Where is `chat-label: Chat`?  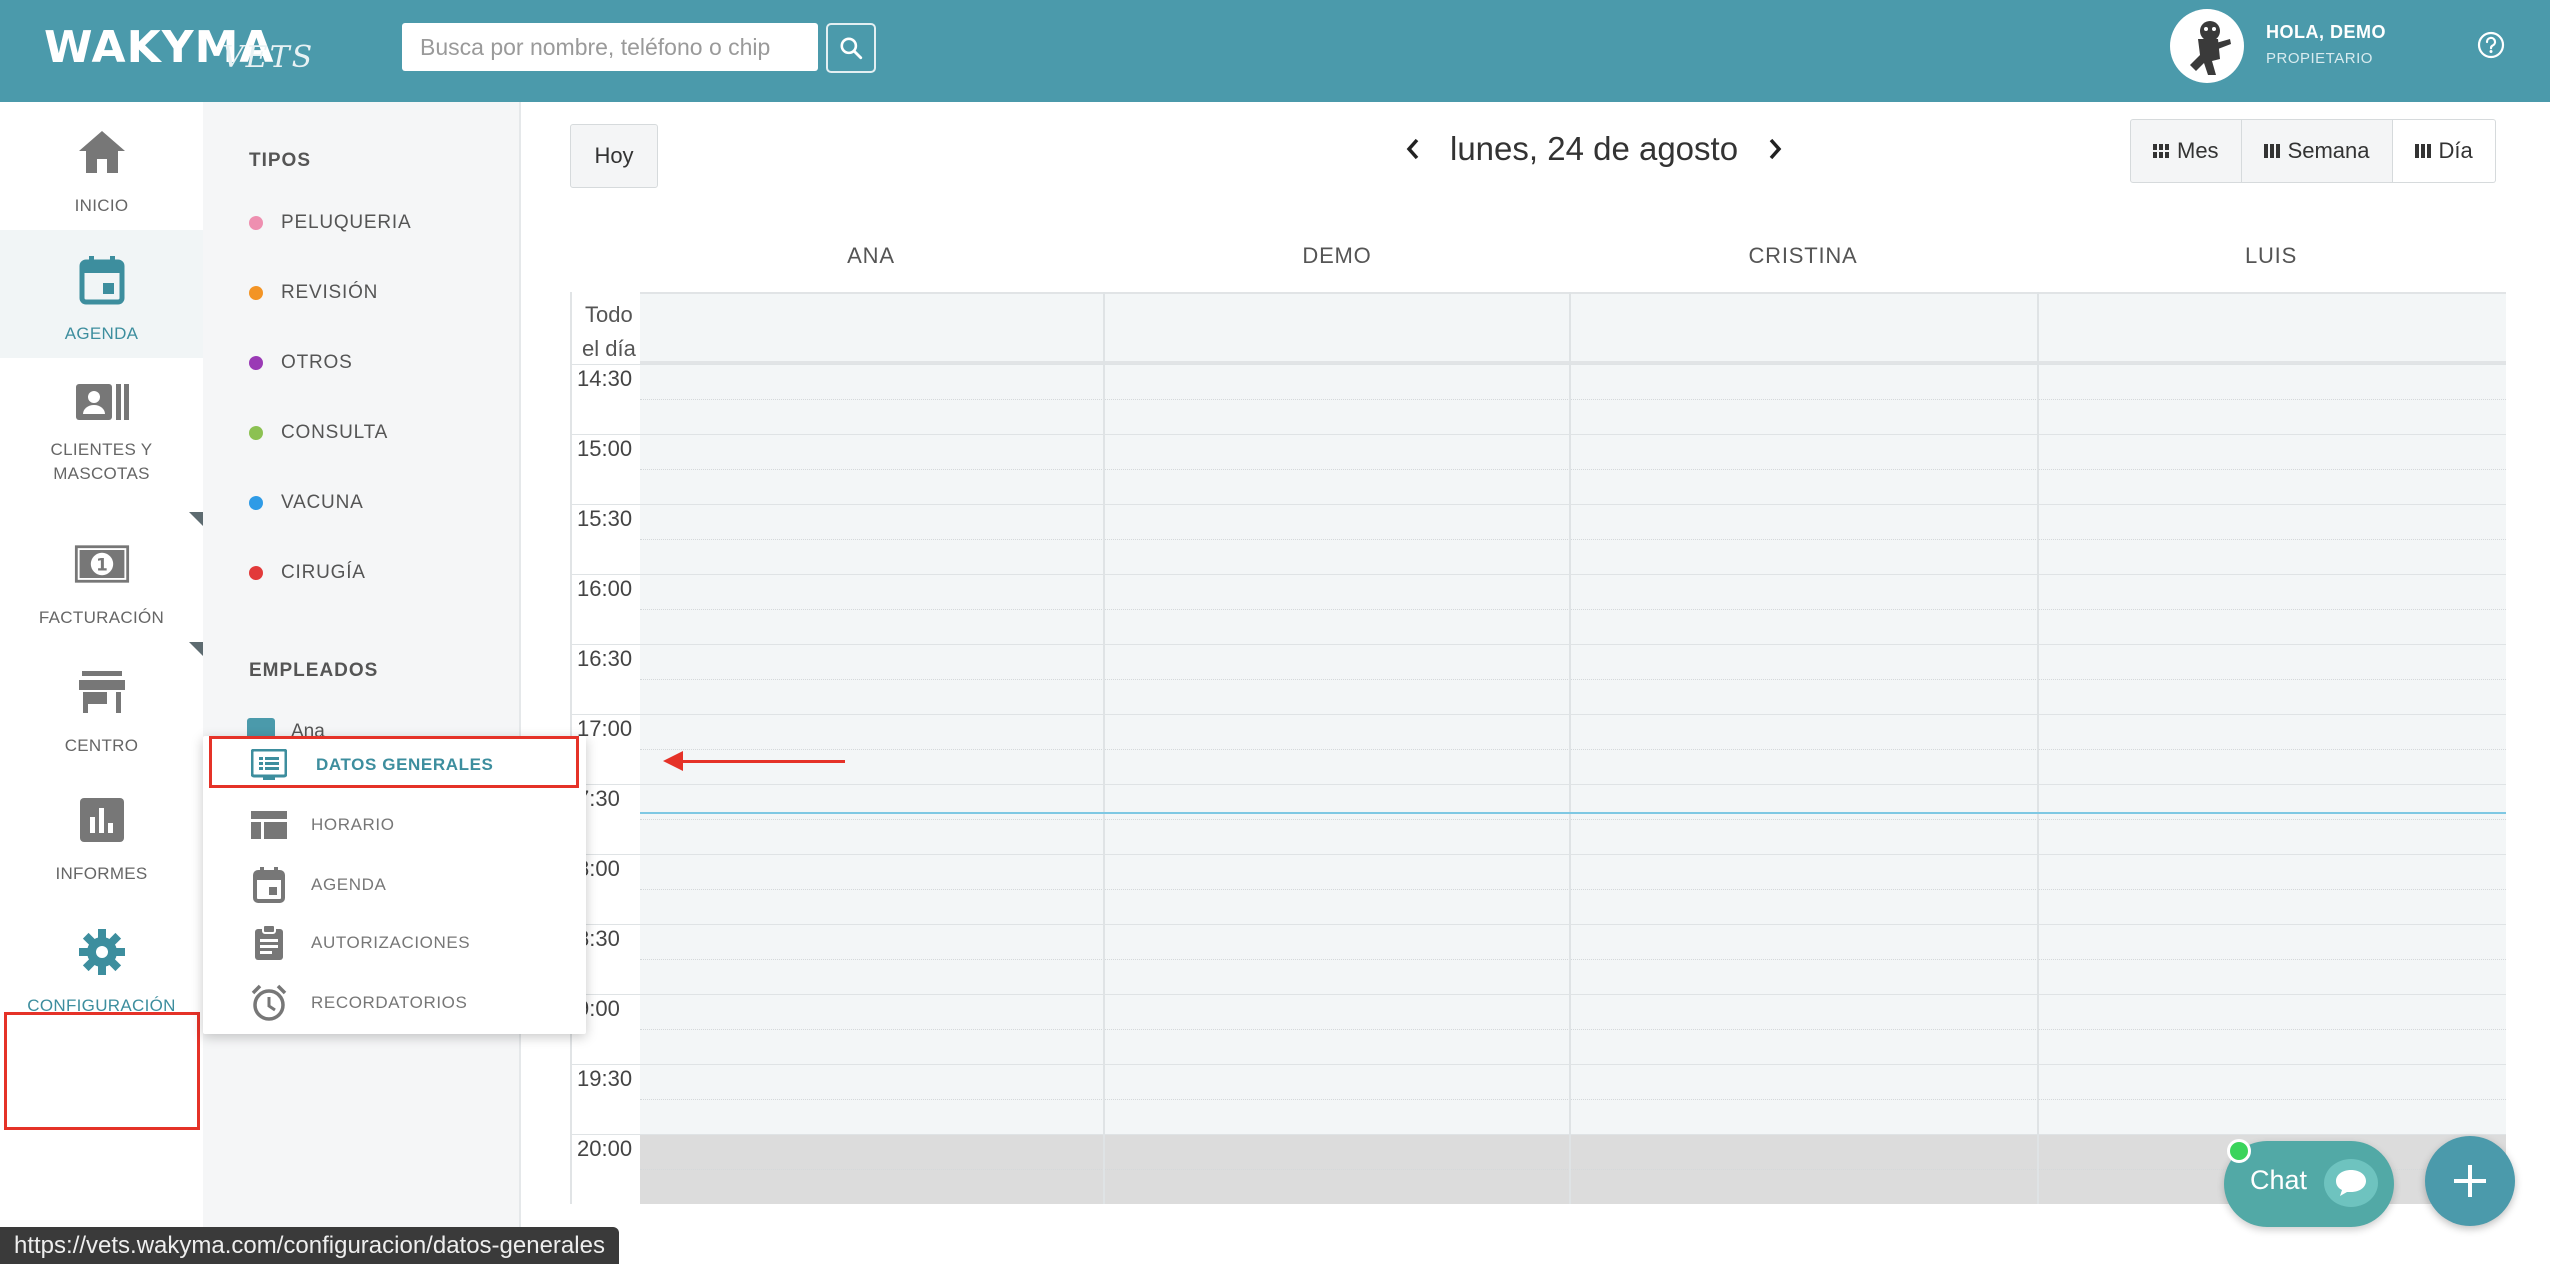
chat-label: Chat is located at coordinates (2279, 1180).